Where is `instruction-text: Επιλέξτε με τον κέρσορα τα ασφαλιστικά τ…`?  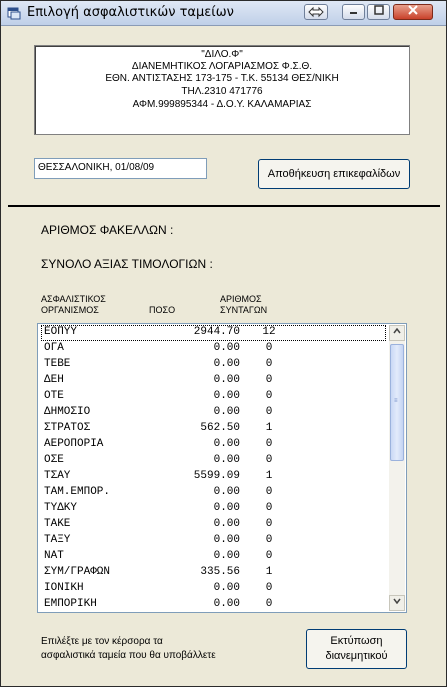 instruction-text: Επιλέξτε με τον κέρσορα τα ασφαλιστικά τ… is located at coordinates (128, 649).